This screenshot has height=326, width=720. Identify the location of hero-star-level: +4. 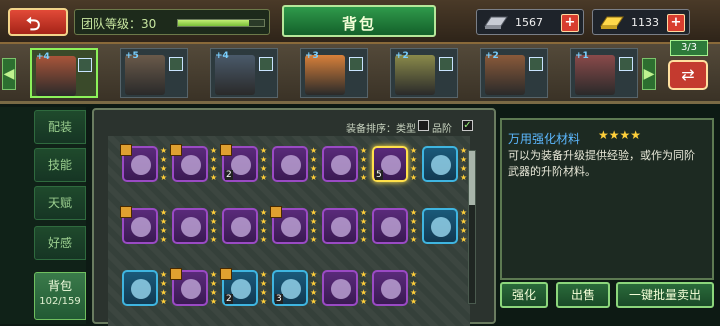
(43, 57).